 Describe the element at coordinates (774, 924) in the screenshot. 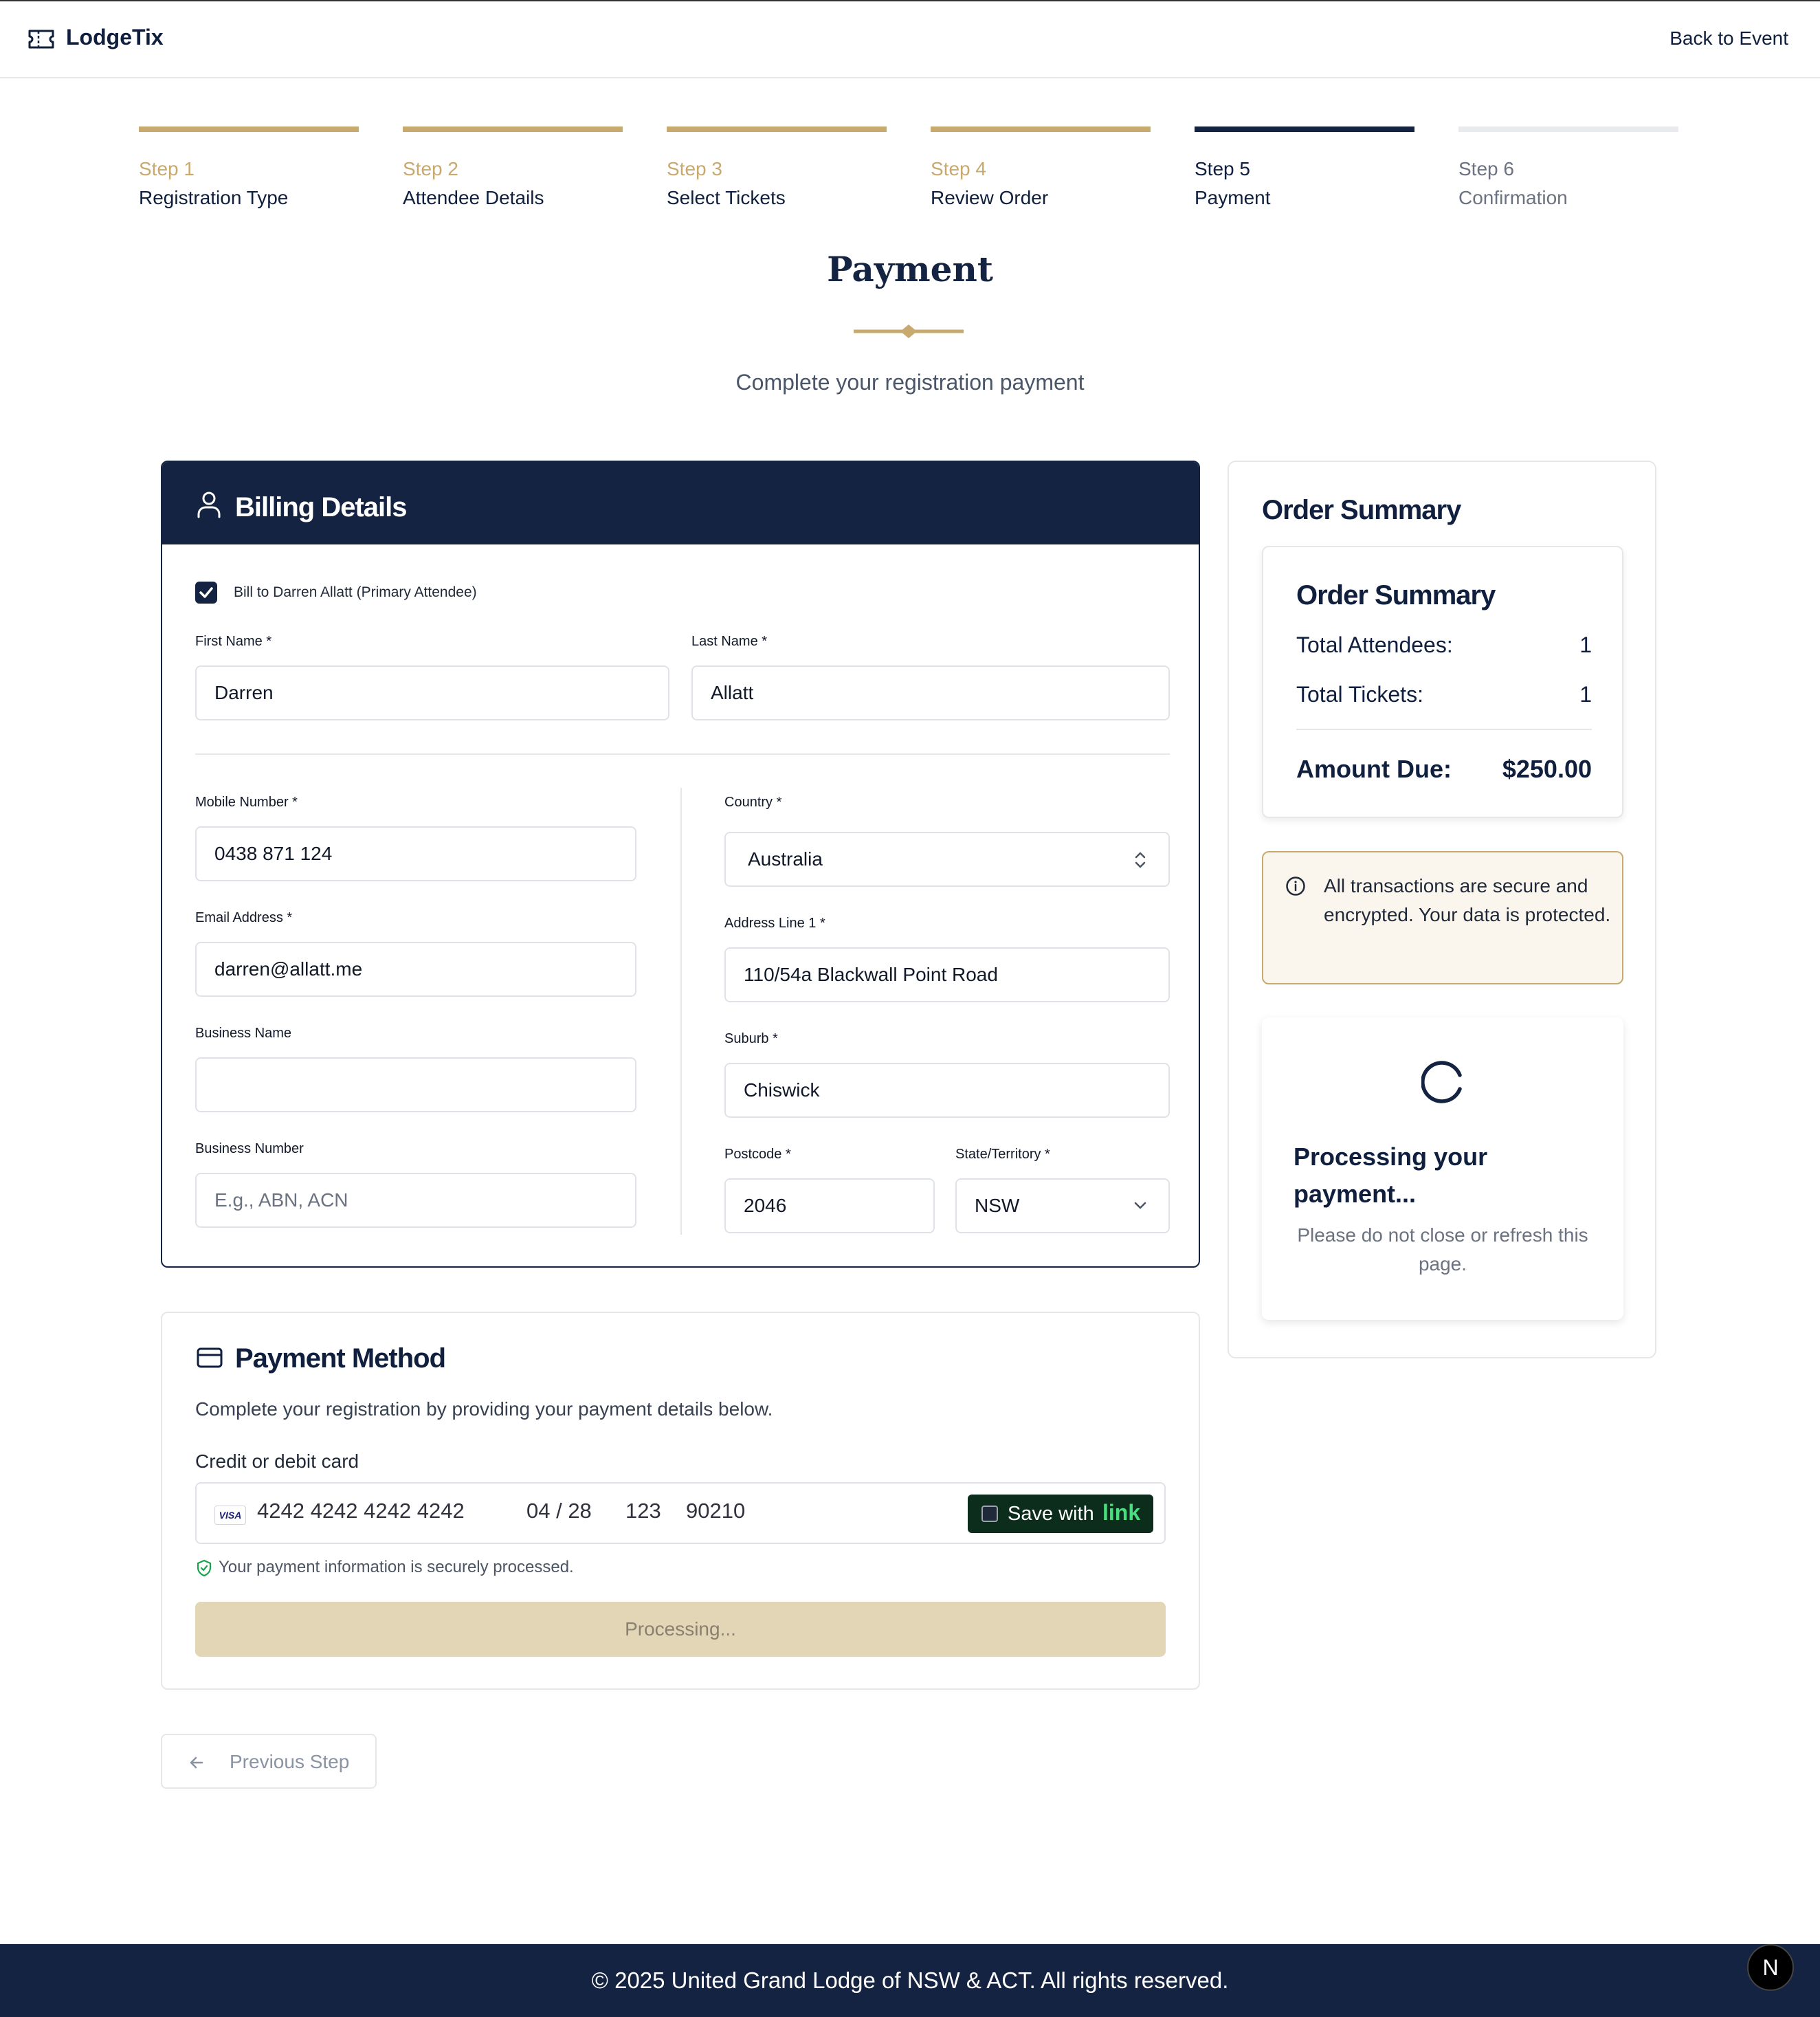

I see `address1-label: Address Line 1 *` at that location.